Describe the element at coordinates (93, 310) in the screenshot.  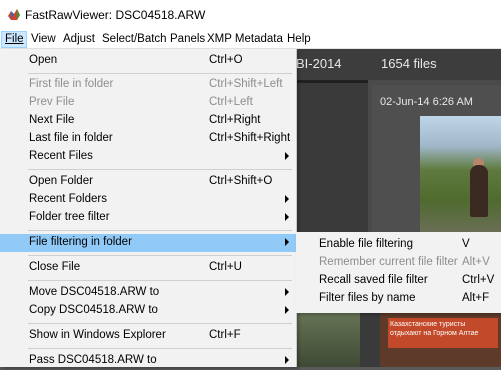
I see `menu-item-label: Copy DSC04518.ARW to` at that location.